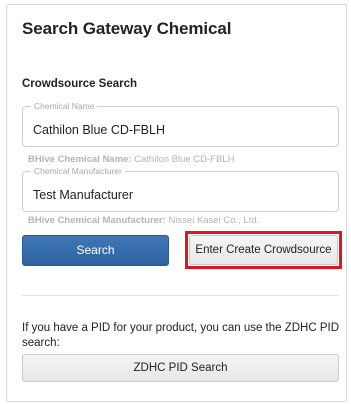 Image resolution: width=351 pixels, height=404 pixels. I want to click on chemical-manufacturer-label: Chemical Manufacturer, so click(78, 171).